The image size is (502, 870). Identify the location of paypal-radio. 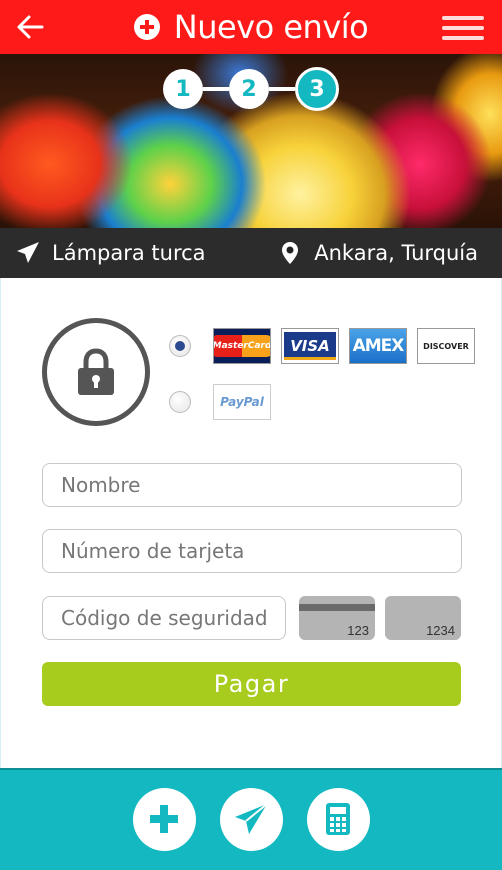
(180, 402).